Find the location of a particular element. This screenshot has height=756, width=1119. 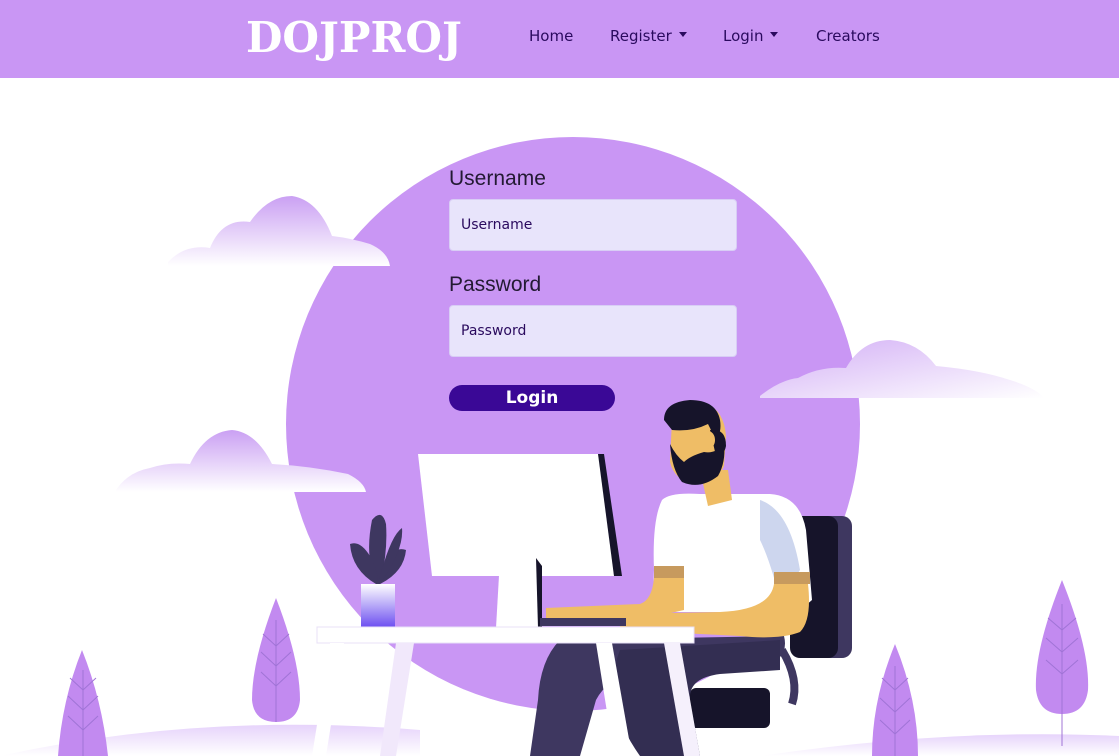

tree-right-back is located at coordinates (1062, 663).